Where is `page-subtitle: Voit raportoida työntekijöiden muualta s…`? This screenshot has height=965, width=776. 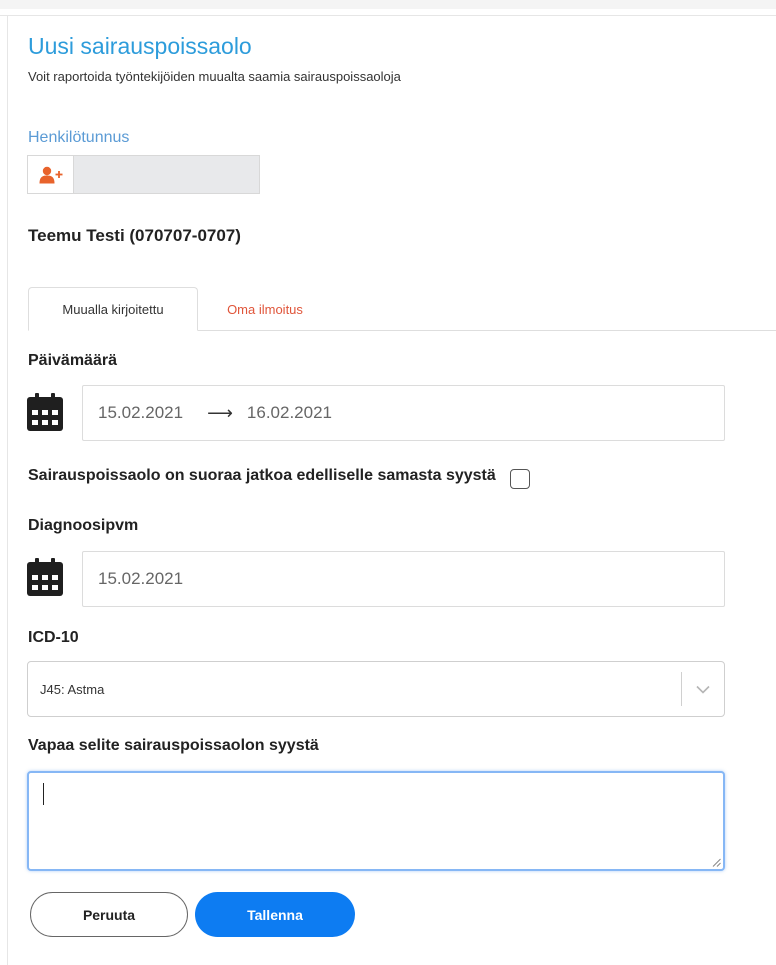 page-subtitle: Voit raportoida työntekijöiden muualta s… is located at coordinates (214, 76).